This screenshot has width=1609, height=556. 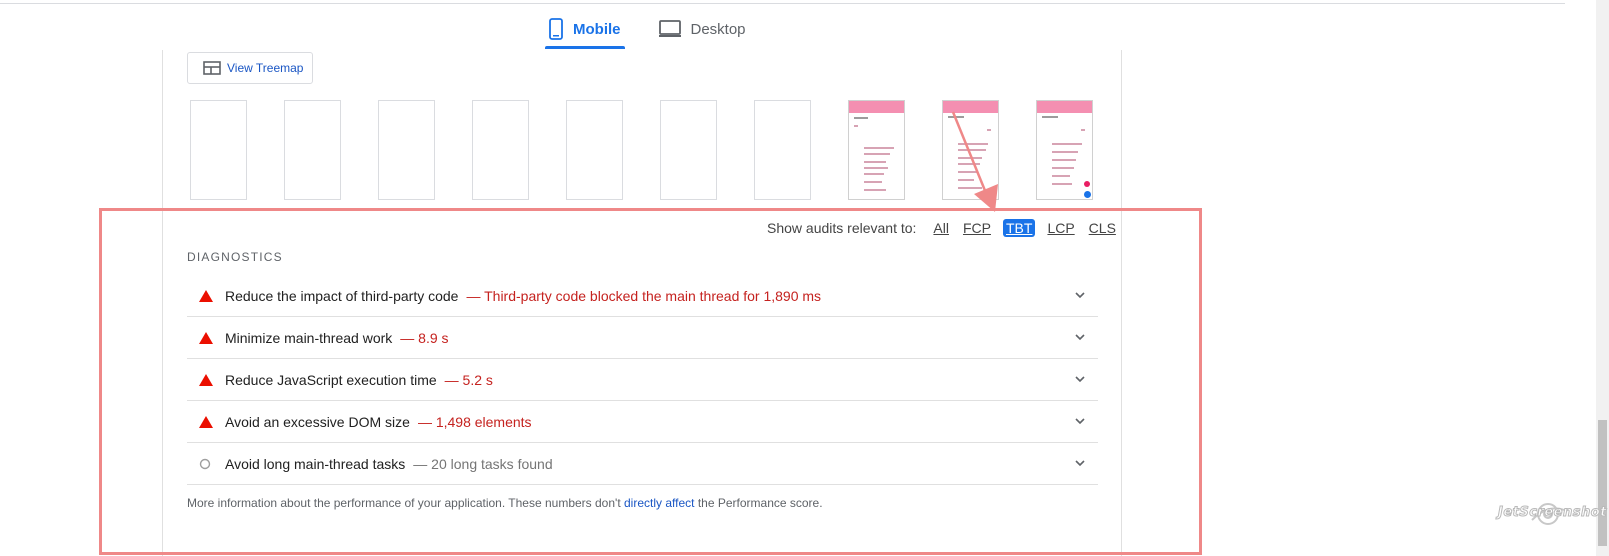 What do you see at coordinates (1060, 228) in the screenshot?
I see `filter-lcp: LCP` at bounding box center [1060, 228].